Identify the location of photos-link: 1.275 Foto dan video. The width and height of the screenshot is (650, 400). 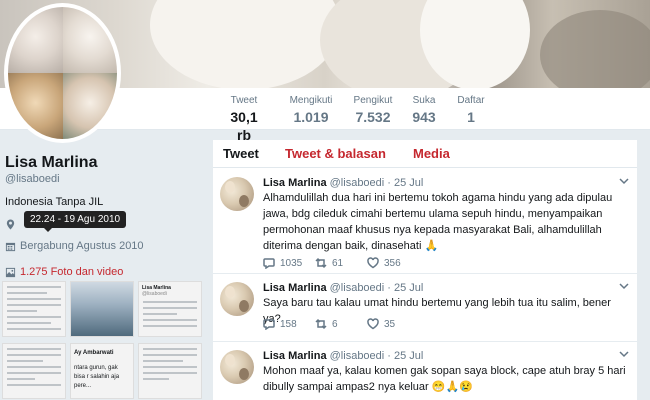
(64, 272).